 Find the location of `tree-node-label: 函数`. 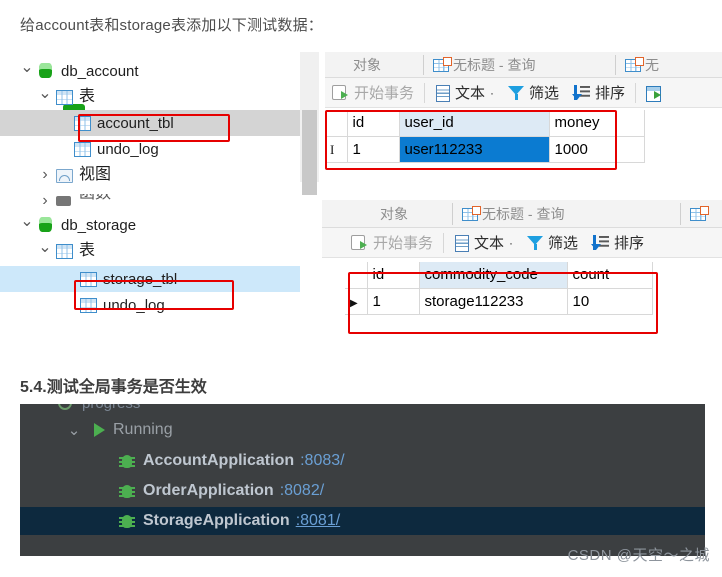

tree-node-label: 函数 is located at coordinates (95, 198).